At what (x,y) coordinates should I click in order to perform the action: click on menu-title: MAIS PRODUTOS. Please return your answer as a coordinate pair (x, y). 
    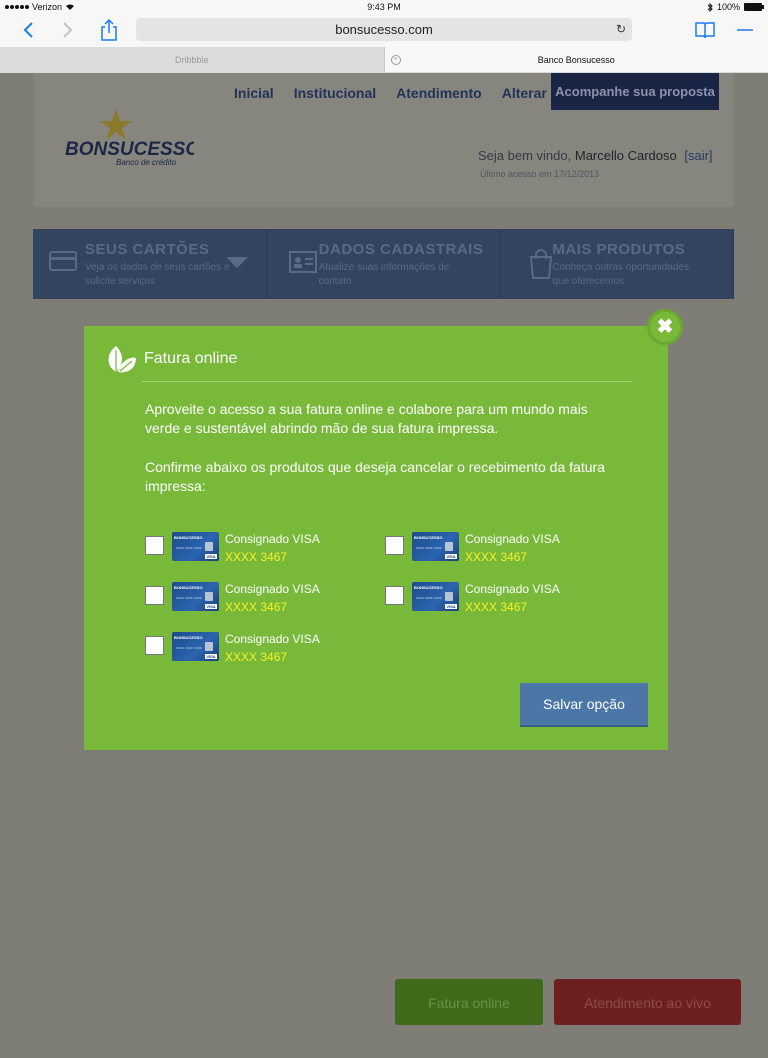
    Looking at the image, I should click on (619, 249).